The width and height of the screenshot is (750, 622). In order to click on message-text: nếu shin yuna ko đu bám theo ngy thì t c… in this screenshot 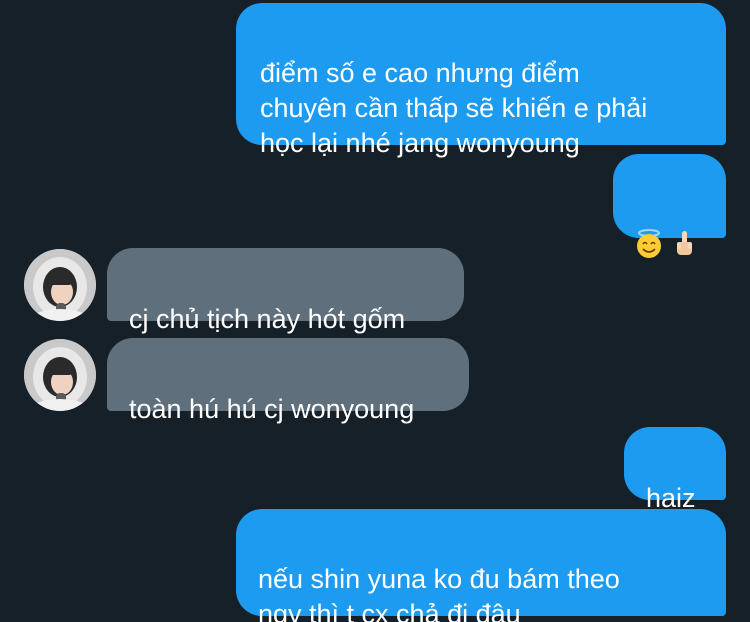, I will do `click(439, 593)`.